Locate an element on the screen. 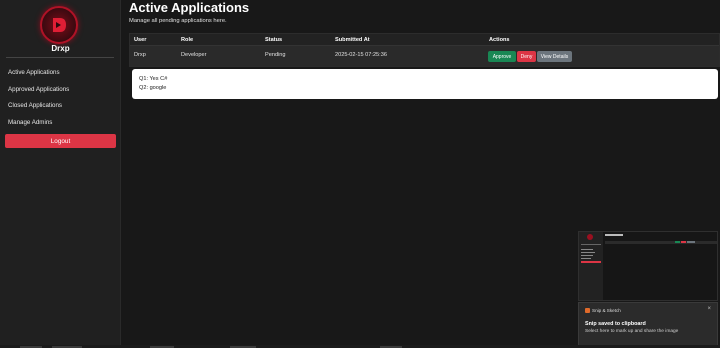 This screenshot has width=720, height=348. header-role: Role is located at coordinates (187, 40).